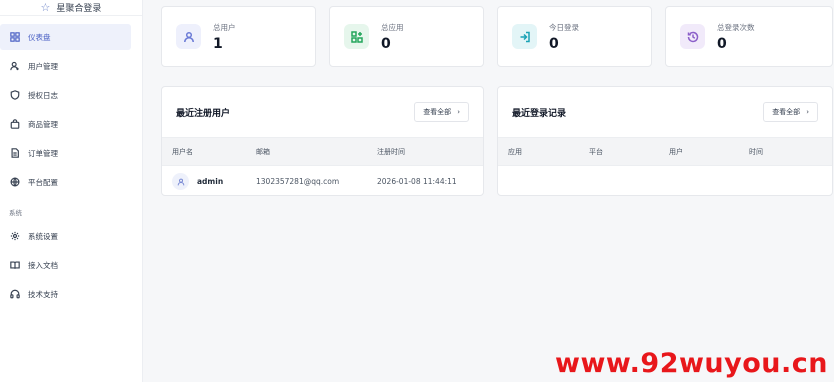 The image size is (834, 382). What do you see at coordinates (43, 265) in the screenshot?
I see `sidebar-item-label: 接入文档` at bounding box center [43, 265].